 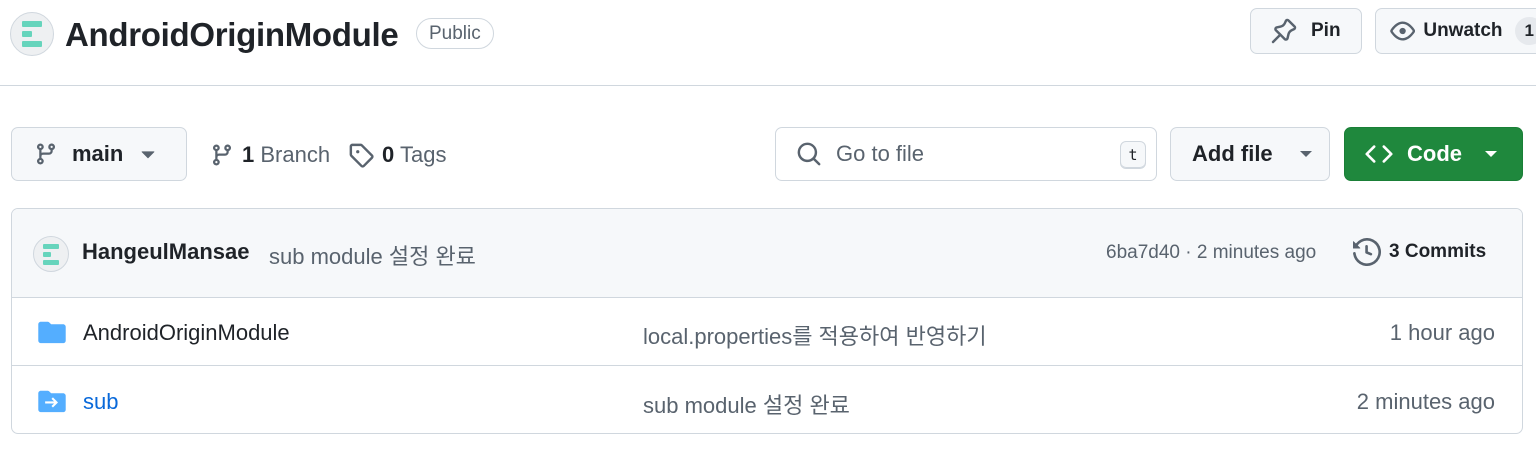 I want to click on visibility-badge: Public, so click(x=455, y=33).